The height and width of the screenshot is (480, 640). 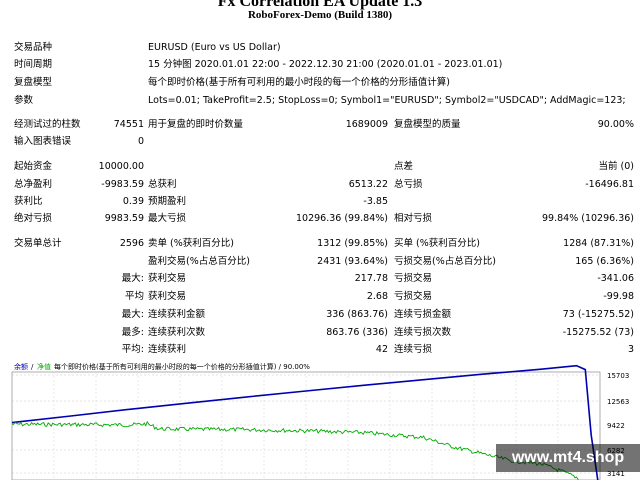 I want to click on bars-value: 74551, so click(x=128, y=124).